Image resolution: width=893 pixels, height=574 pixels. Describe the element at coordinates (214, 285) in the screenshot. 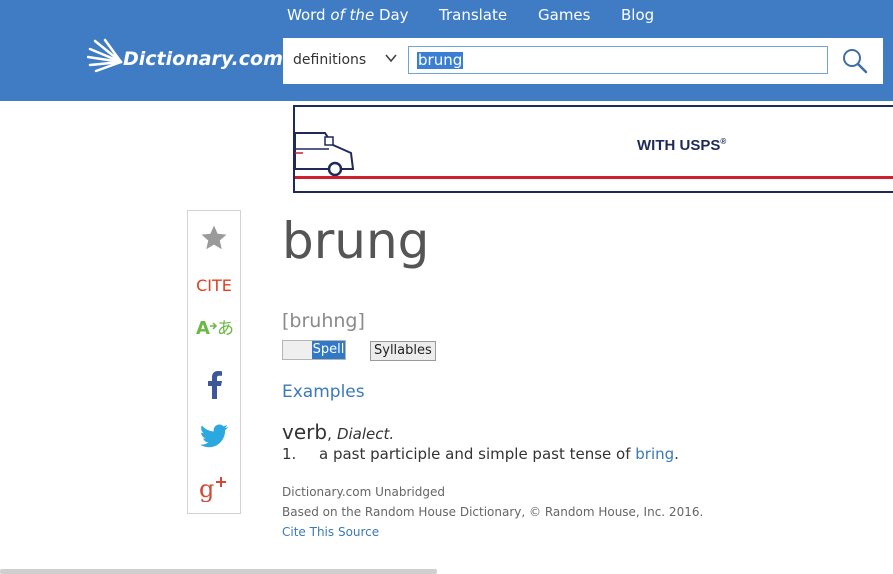

I see `cite-button: CITE` at that location.